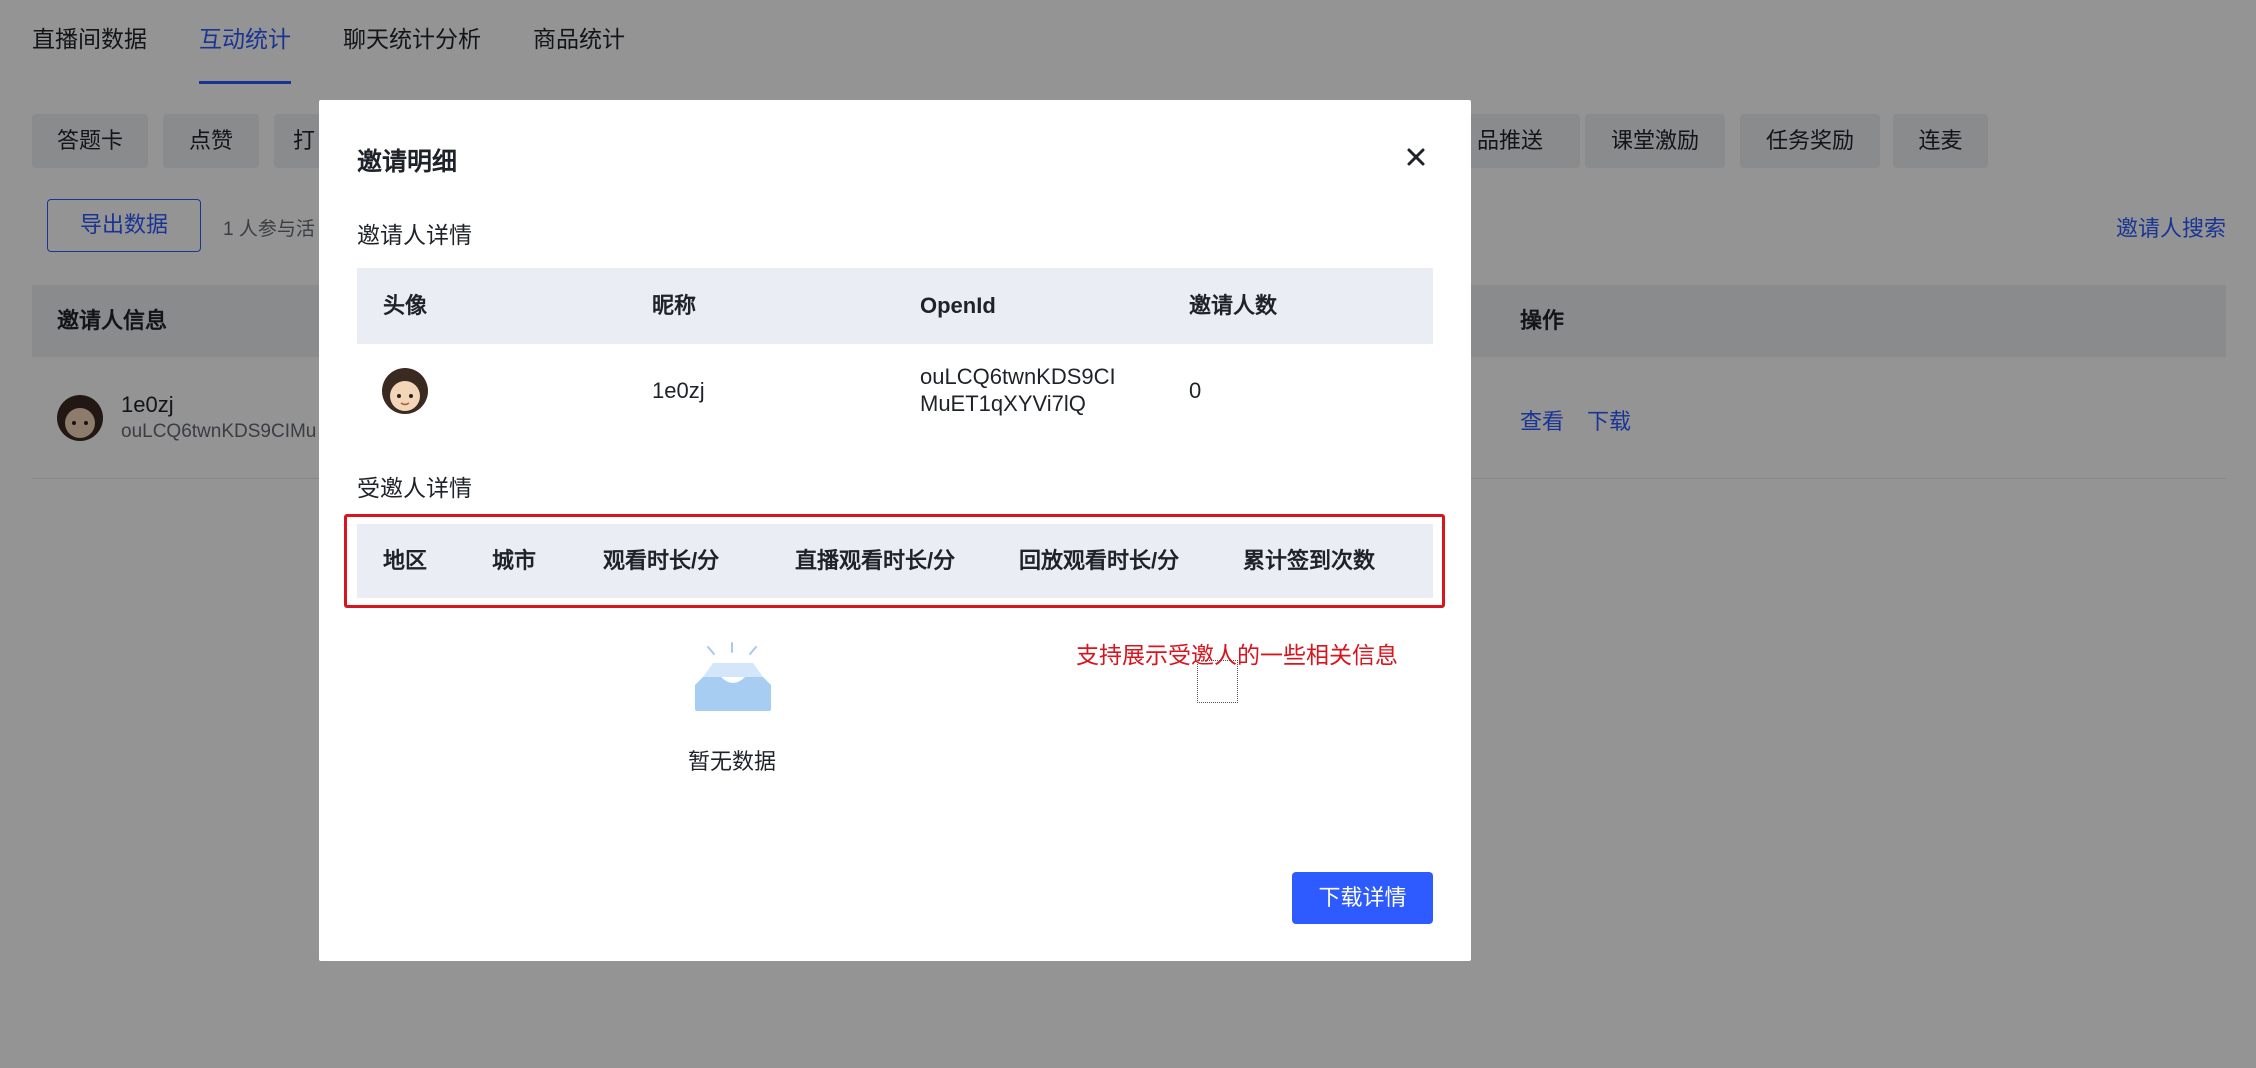 Image resolution: width=2256 pixels, height=1068 pixels. What do you see at coordinates (414, 235) in the screenshot?
I see `inviter-section-title: 邀请人详情` at bounding box center [414, 235].